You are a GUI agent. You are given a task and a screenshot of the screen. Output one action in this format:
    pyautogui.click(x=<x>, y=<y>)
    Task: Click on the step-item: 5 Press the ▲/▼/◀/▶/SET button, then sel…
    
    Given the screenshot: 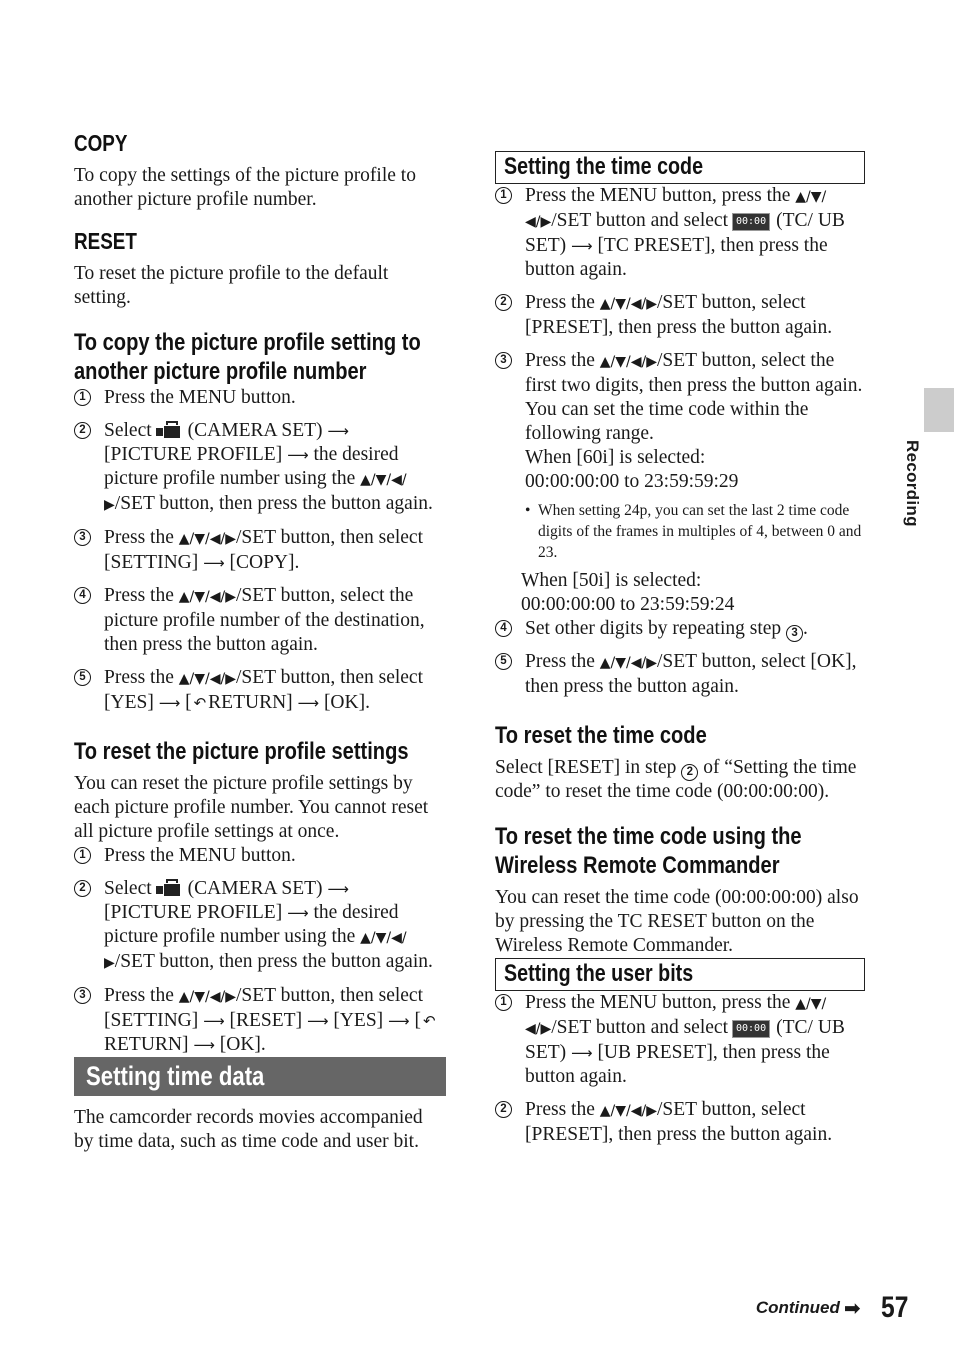 What is the action you would take?
    pyautogui.click(x=260, y=690)
    